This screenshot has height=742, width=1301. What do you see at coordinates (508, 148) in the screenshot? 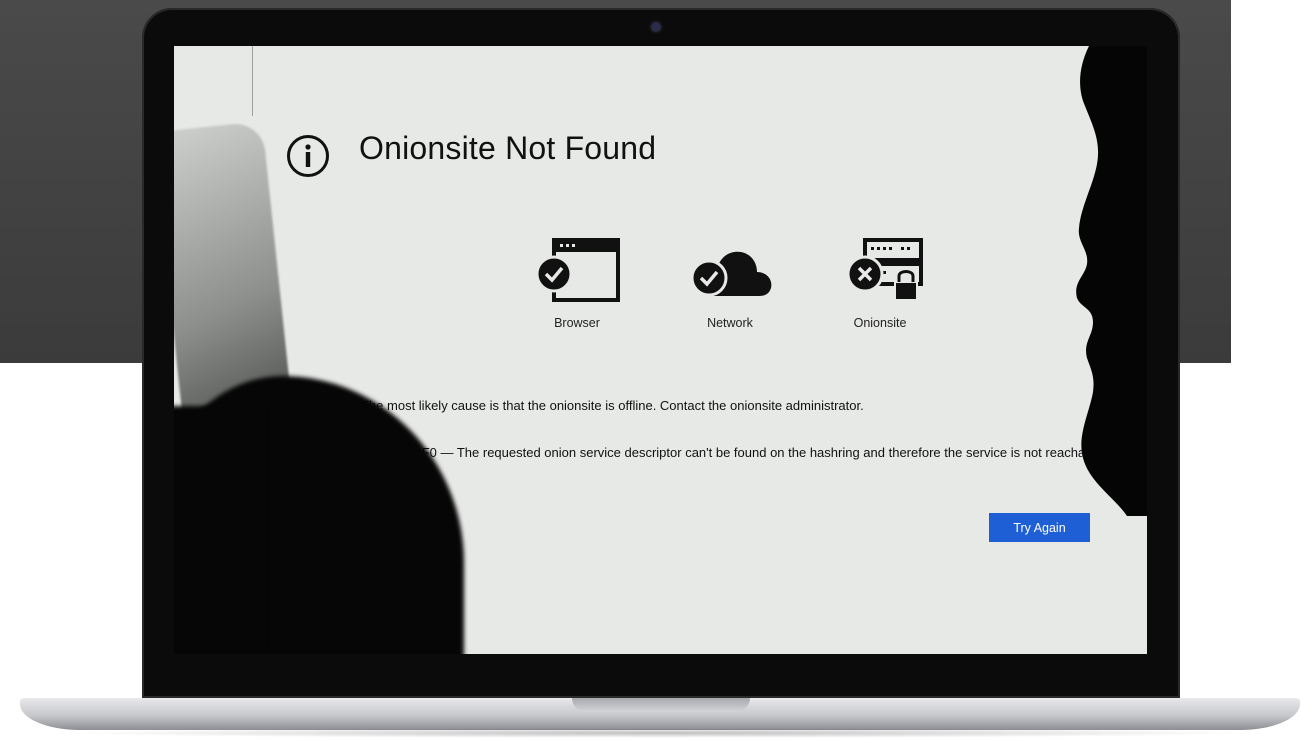
I see `page-title: Onionsite Not Found` at bounding box center [508, 148].